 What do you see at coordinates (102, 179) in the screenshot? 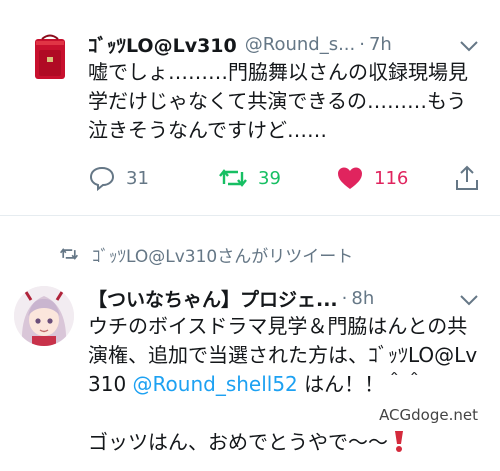
I see `reply-icon` at bounding box center [102, 179].